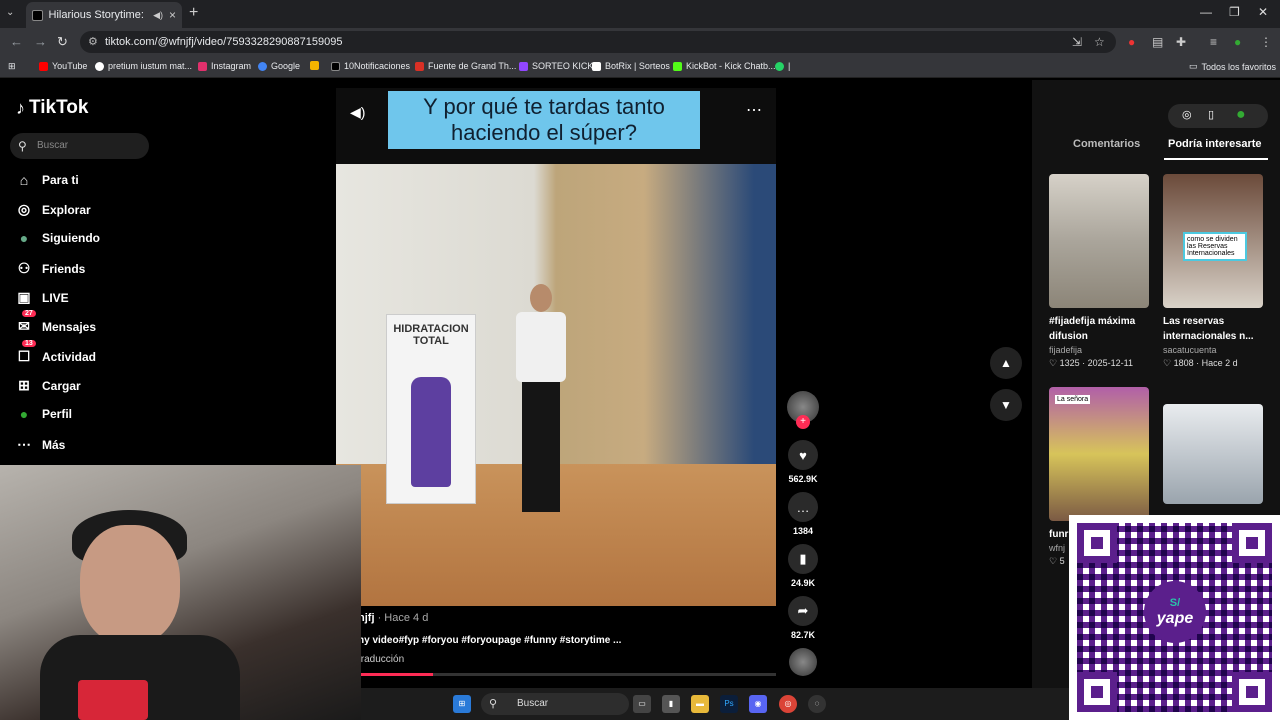 The height and width of the screenshot is (720, 1280). Describe the element at coordinates (172, 15) in the screenshot. I see `tab-close-icon: ×` at that location.